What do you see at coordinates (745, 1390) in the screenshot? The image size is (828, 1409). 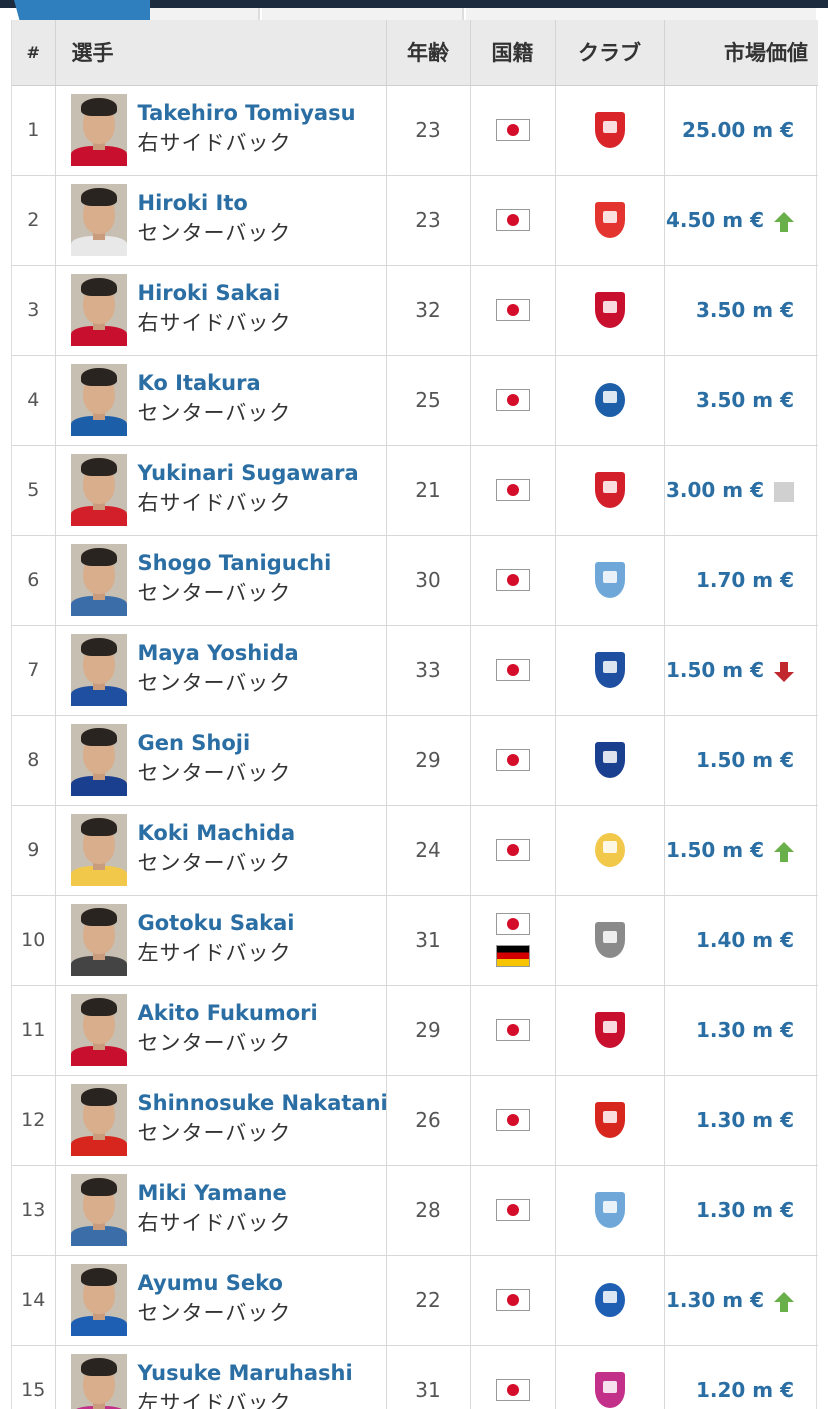 I see `market-value: 1.20 m €` at bounding box center [745, 1390].